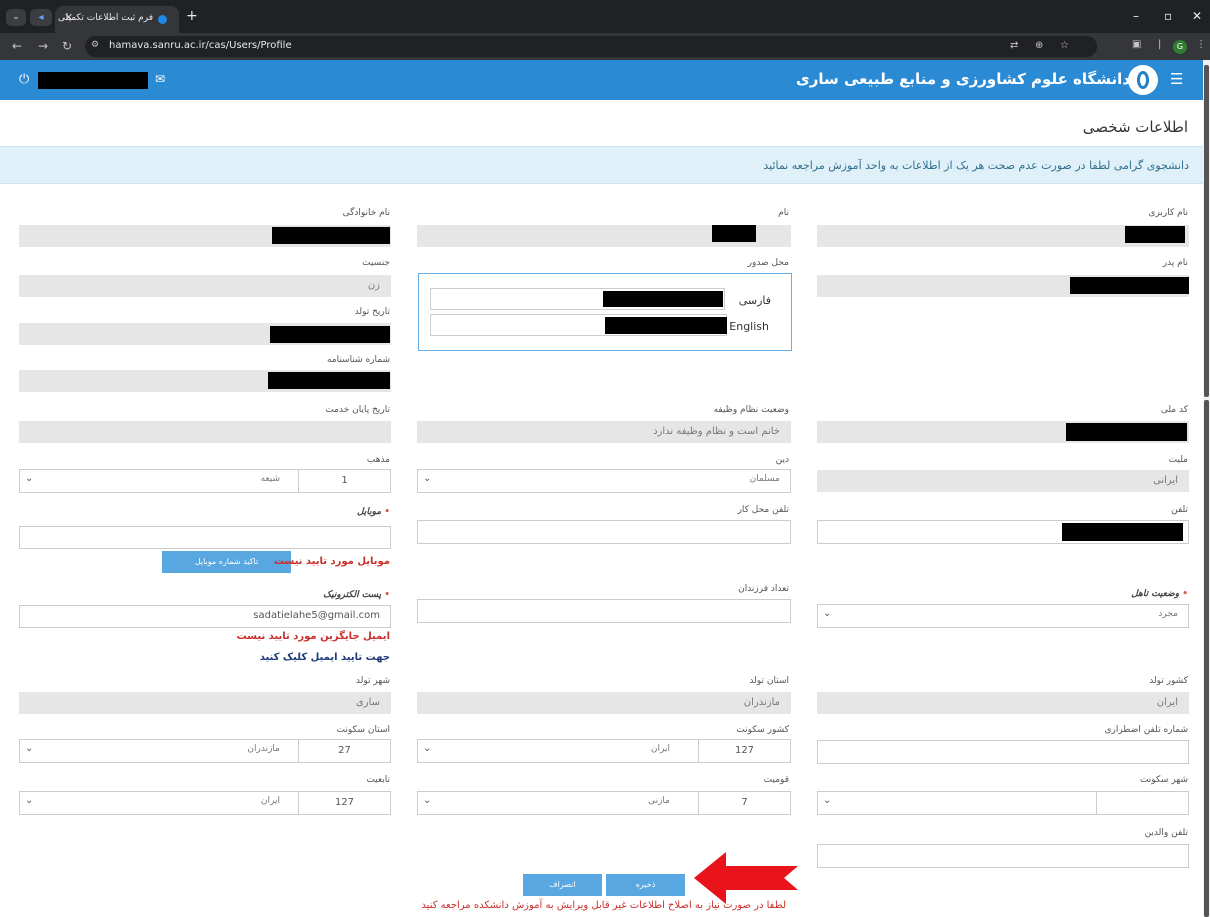 This screenshot has height=917, width=1210. Describe the element at coordinates (604, 432) in the screenshot. I see `military-status-field: خانم است و نظام وظیفه ندارد` at that location.